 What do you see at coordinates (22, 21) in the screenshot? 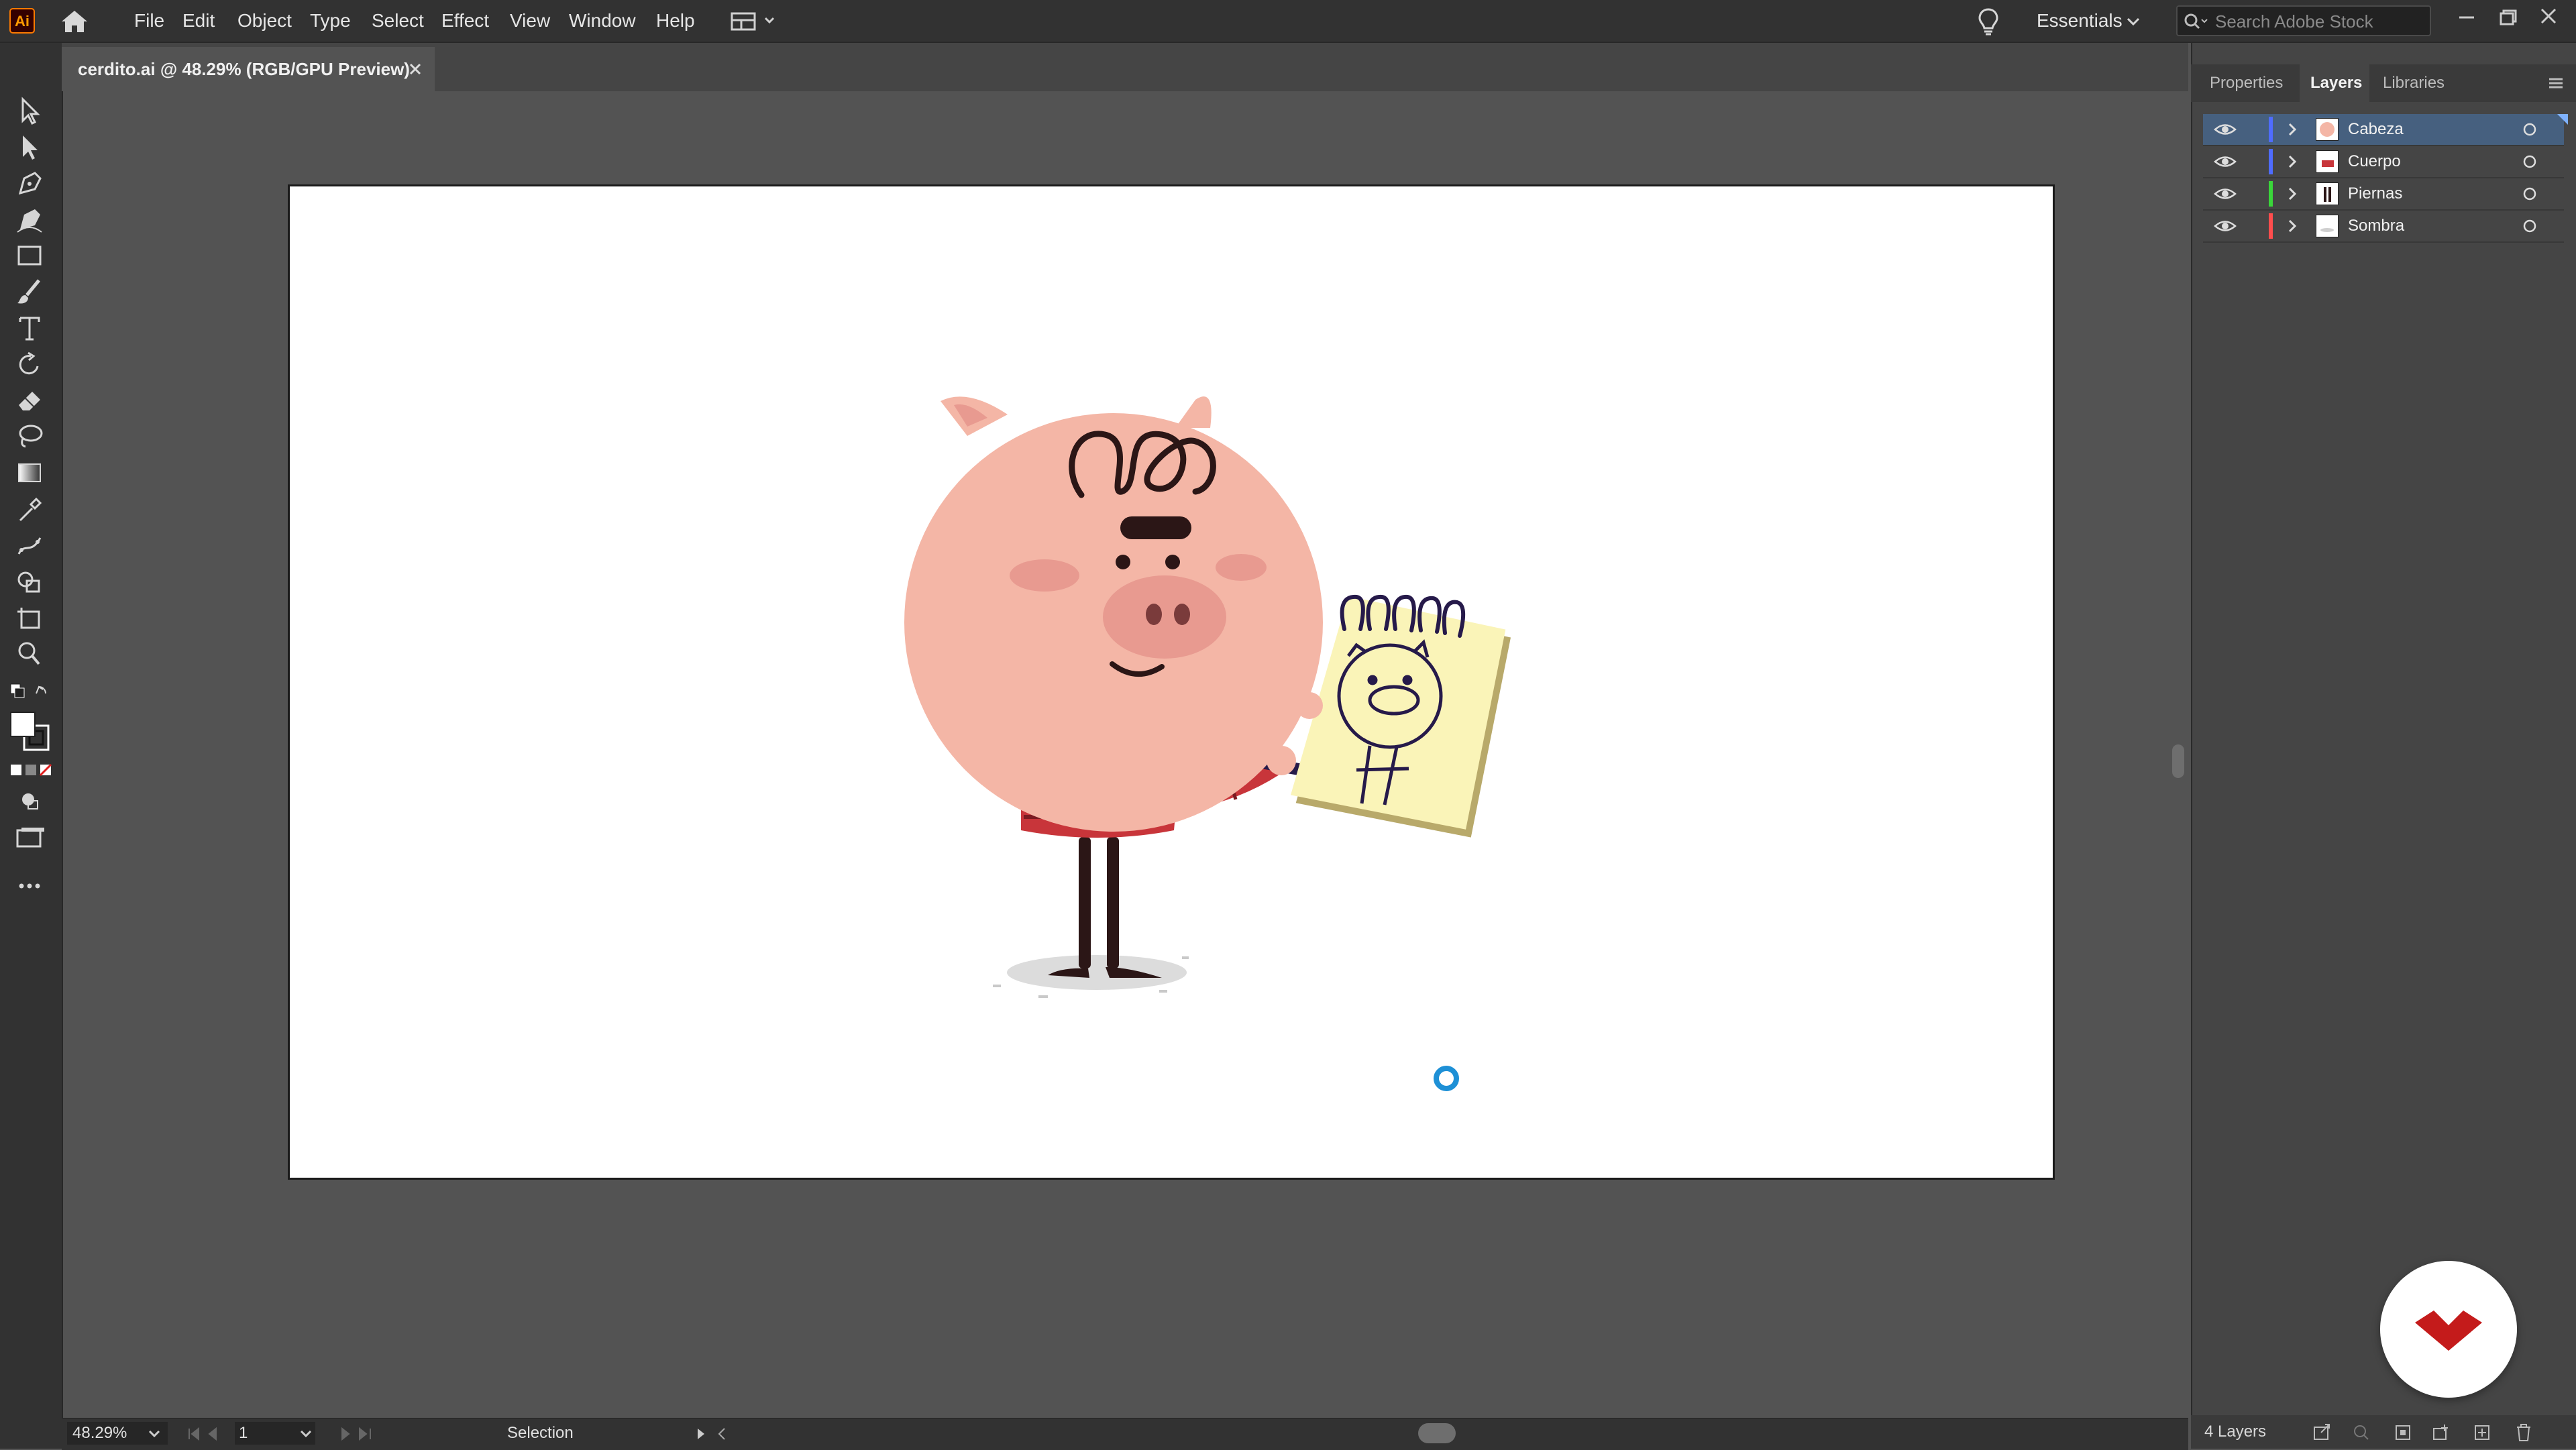
I see `illustrator-logo: Ai` at bounding box center [22, 21].